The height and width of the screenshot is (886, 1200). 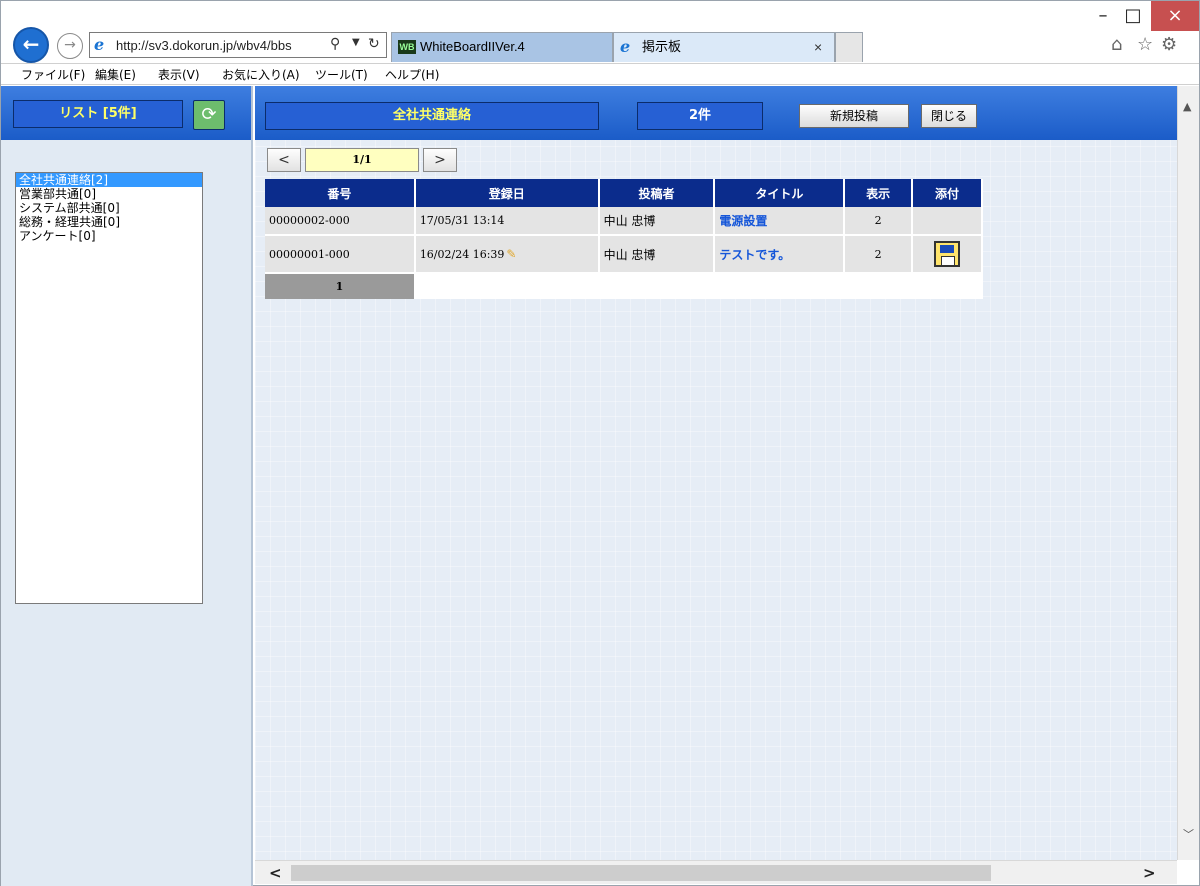 I want to click on address-bar: e http://sv3.dokorun.jp/wbv4/bbs ⚲ ▼ ↻, so click(x=238, y=45).